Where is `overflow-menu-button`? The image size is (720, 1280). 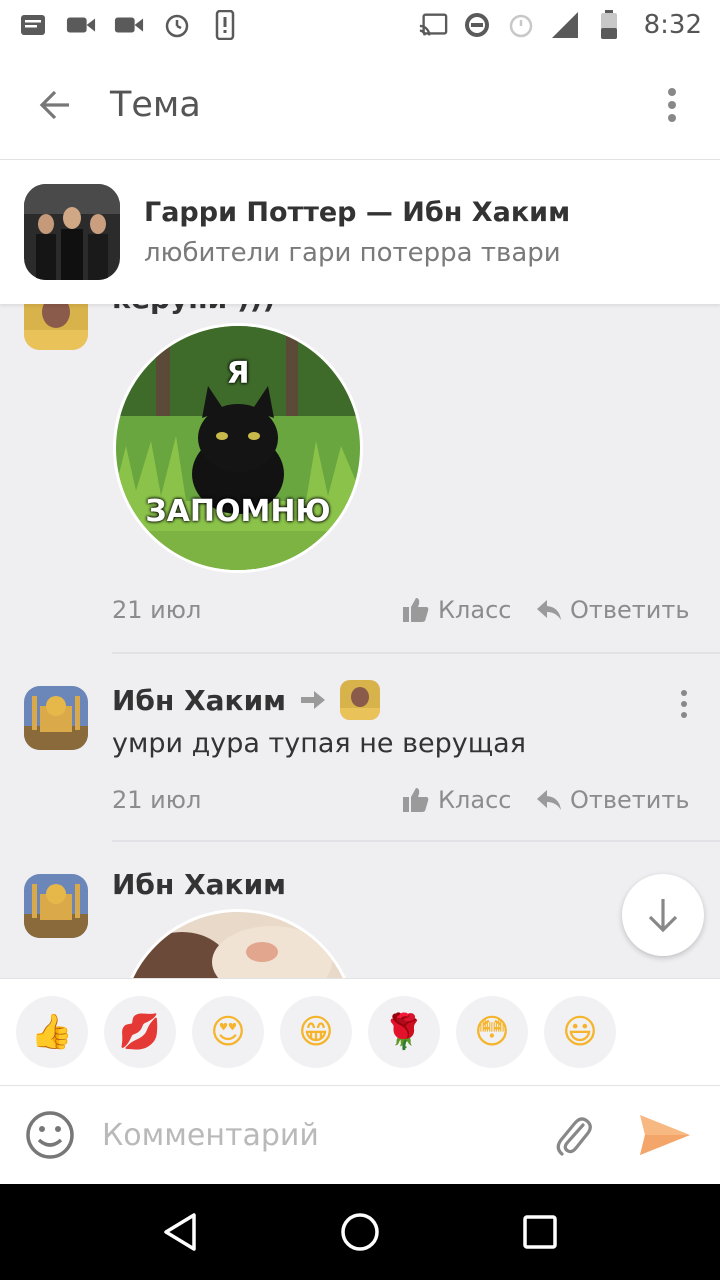
overflow-menu-button is located at coordinates (672, 105).